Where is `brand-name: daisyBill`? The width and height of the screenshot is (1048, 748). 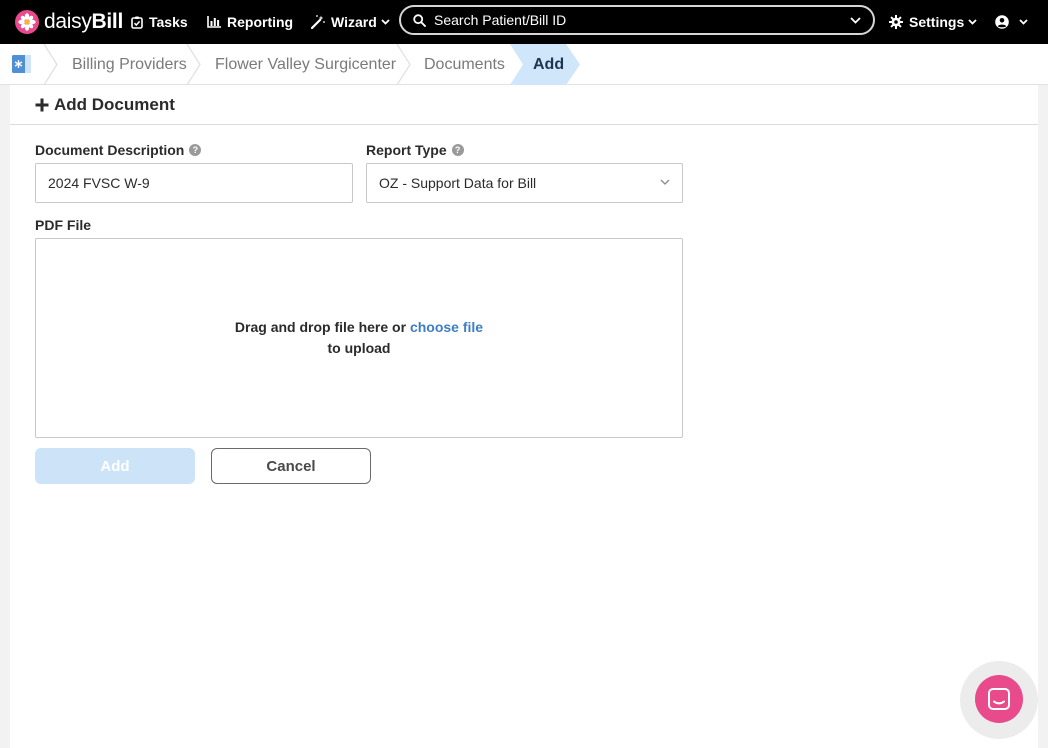
brand-name: daisyBill is located at coordinates (83, 22).